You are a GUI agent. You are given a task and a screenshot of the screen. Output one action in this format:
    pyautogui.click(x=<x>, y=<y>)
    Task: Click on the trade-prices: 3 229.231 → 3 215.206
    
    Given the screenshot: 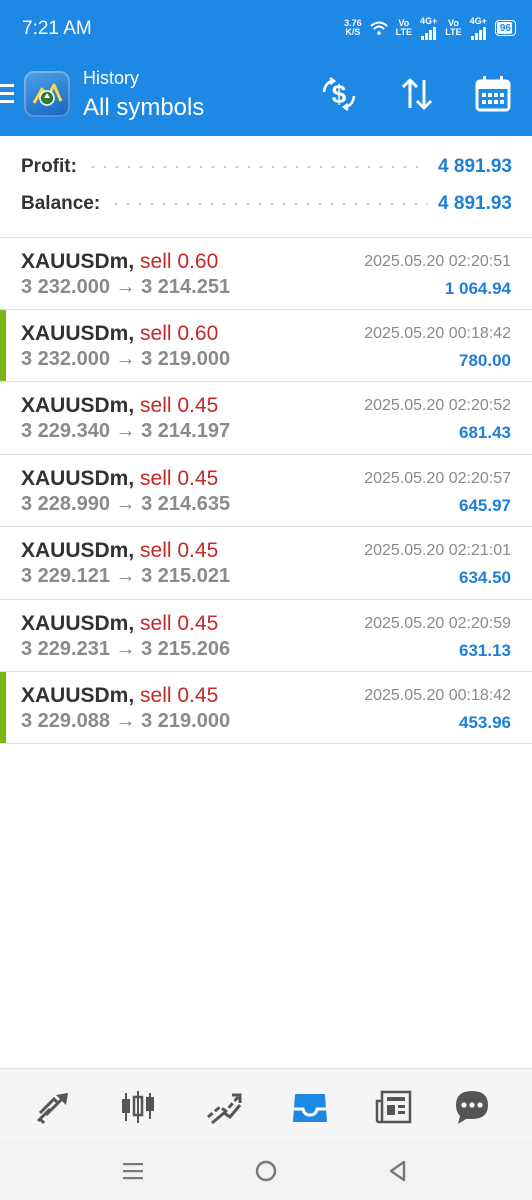 What is the action you would take?
    pyautogui.click(x=126, y=649)
    